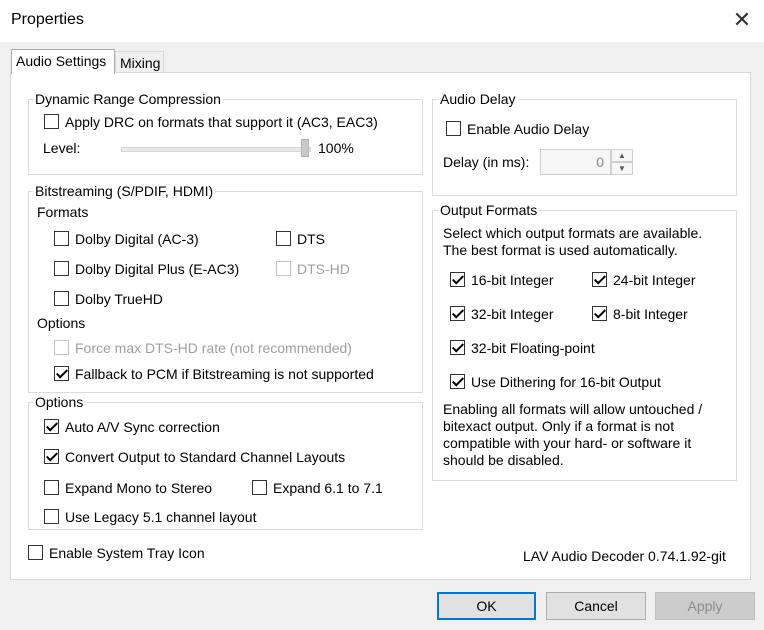 The image size is (764, 630). I want to click on av-sync-checkbox, so click(51, 426).